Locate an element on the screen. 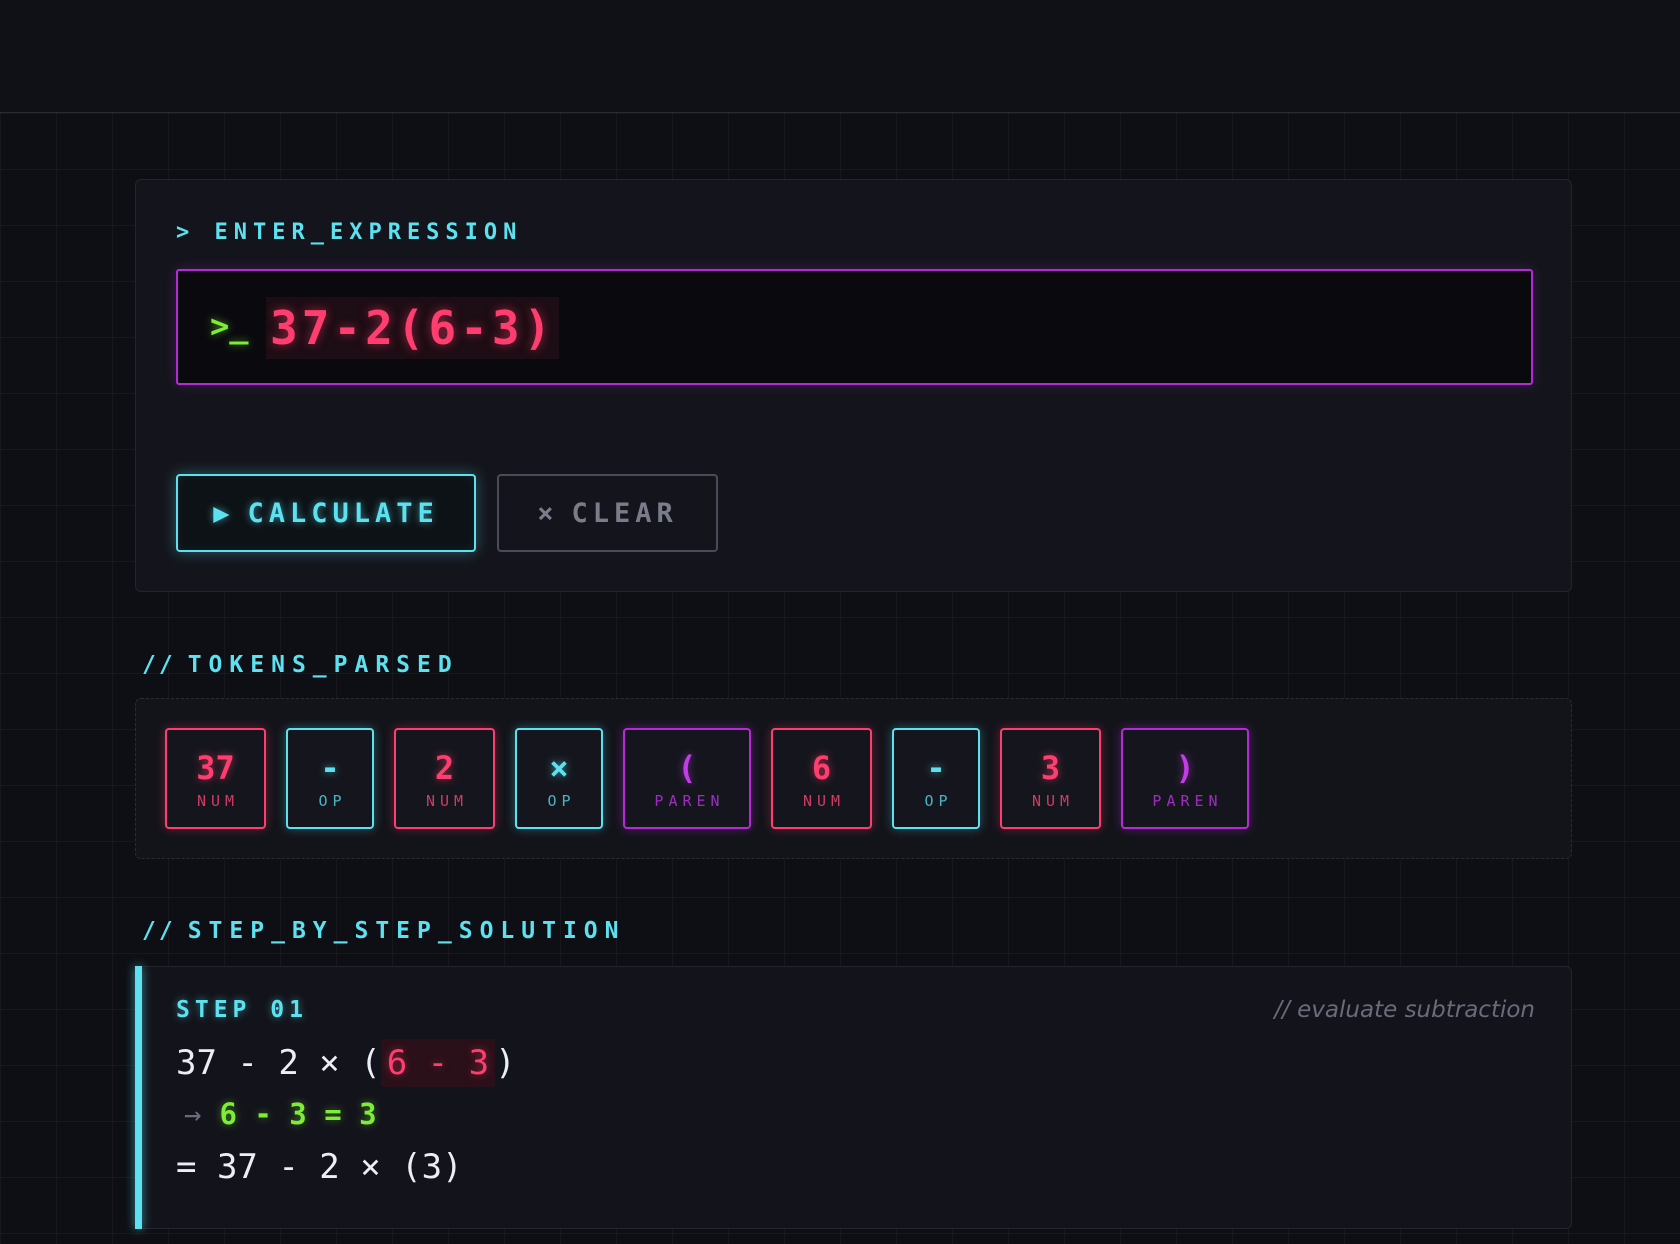 Image resolution: width=1680 pixels, height=1244 pixels. solution-title-text: STEP_BY_STEP_SOLUTION is located at coordinates (406, 931).